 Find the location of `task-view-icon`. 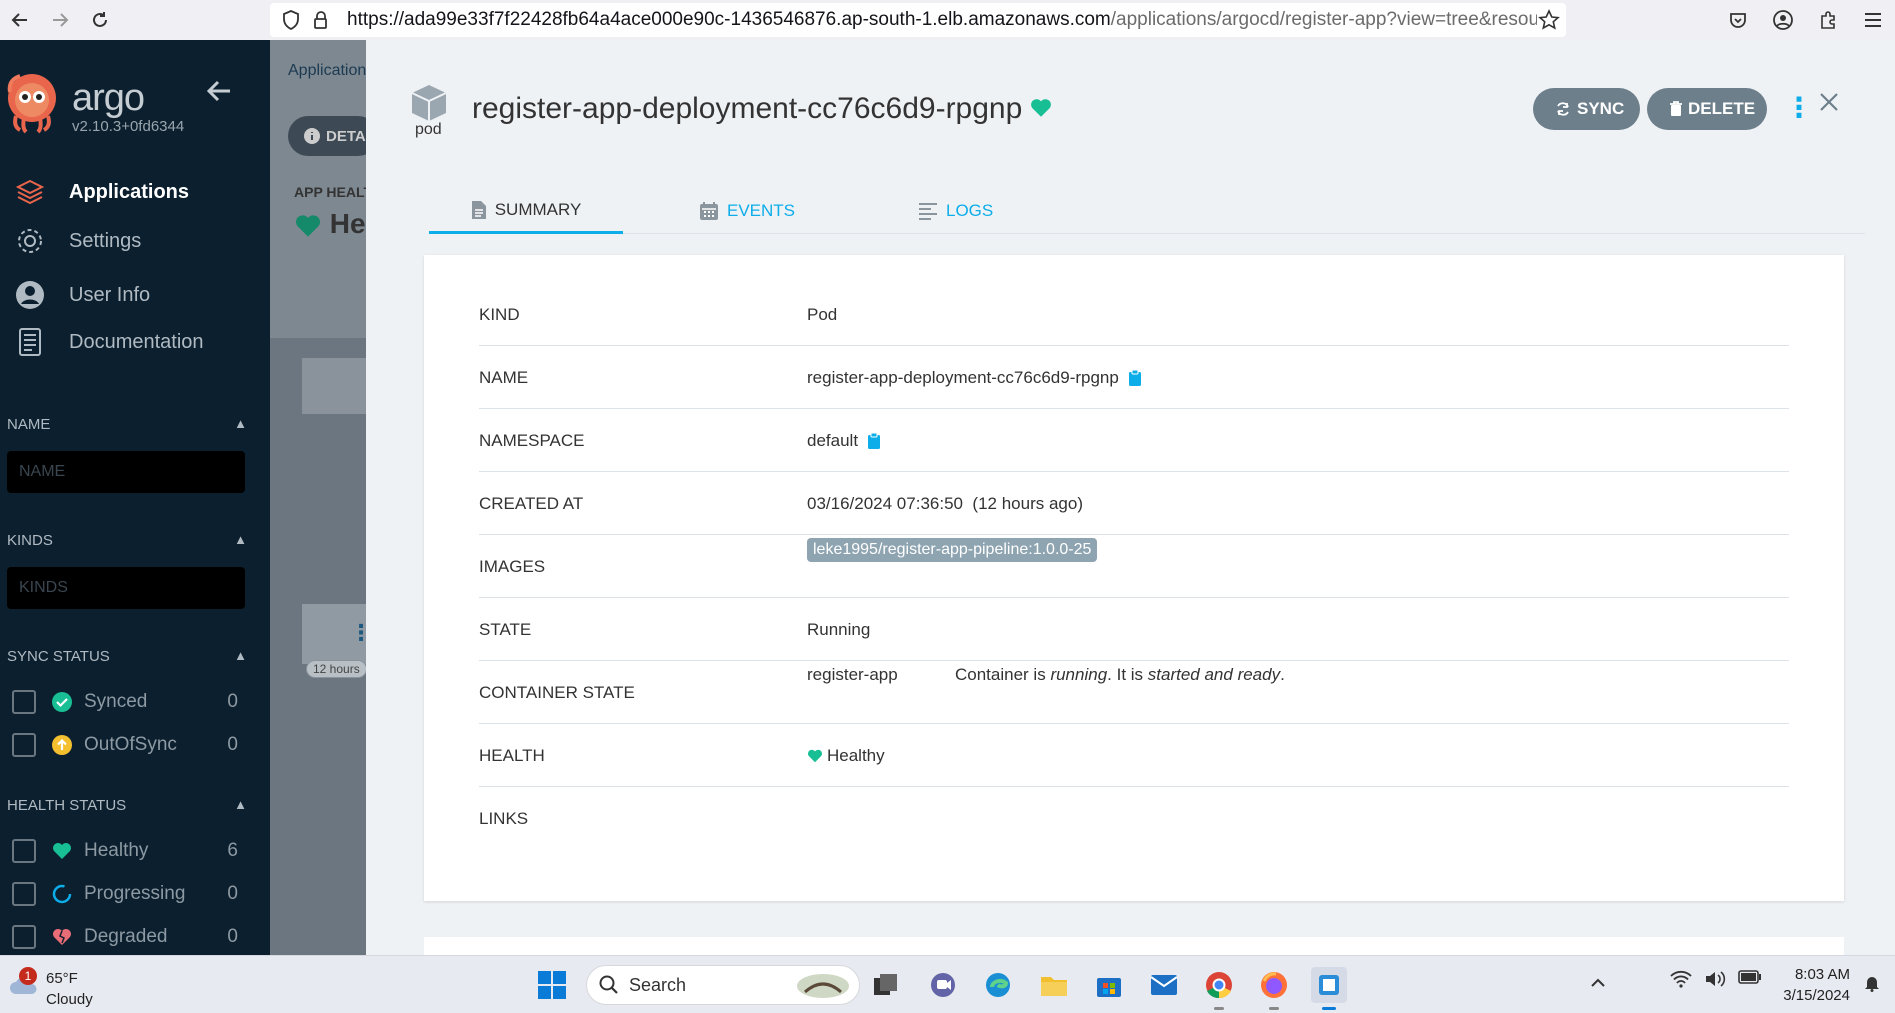

task-view-icon is located at coordinates (886, 985).